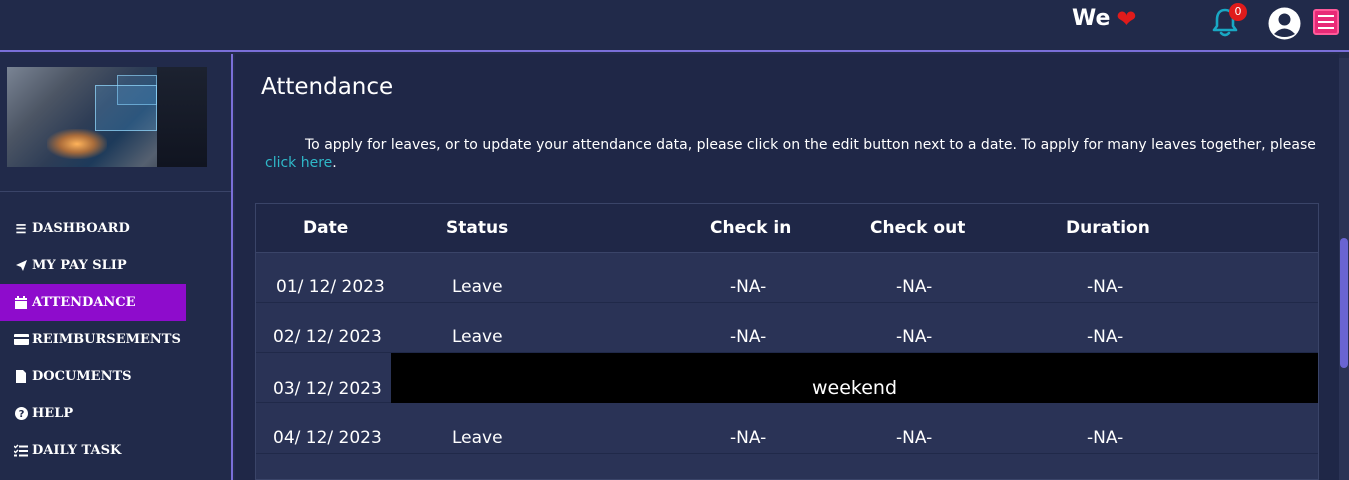 This screenshot has height=480, width=1349. Describe the element at coordinates (298, 163) in the screenshot. I see `click-here-link: click here` at that location.